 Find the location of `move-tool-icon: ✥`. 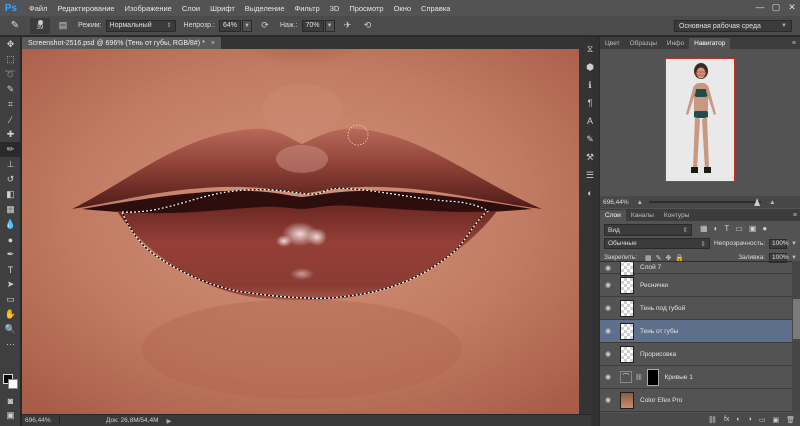

move-tool-icon: ✥ is located at coordinates (10, 44).